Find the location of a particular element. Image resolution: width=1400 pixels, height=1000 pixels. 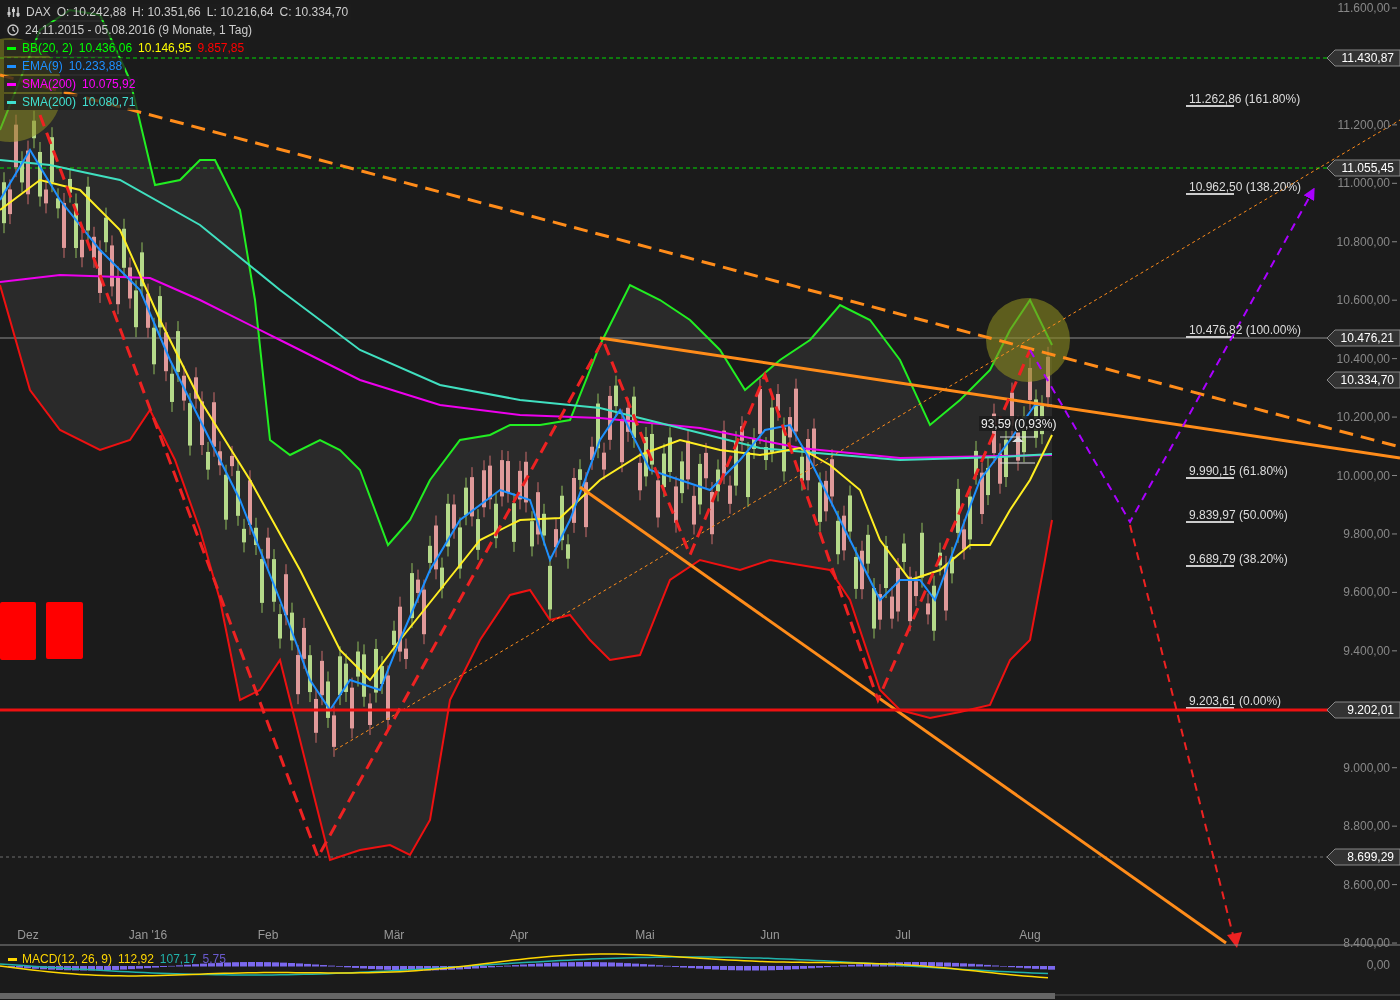

fibonacci-label: 10.476,82 (100.00%) is located at coordinates (1245, 330).